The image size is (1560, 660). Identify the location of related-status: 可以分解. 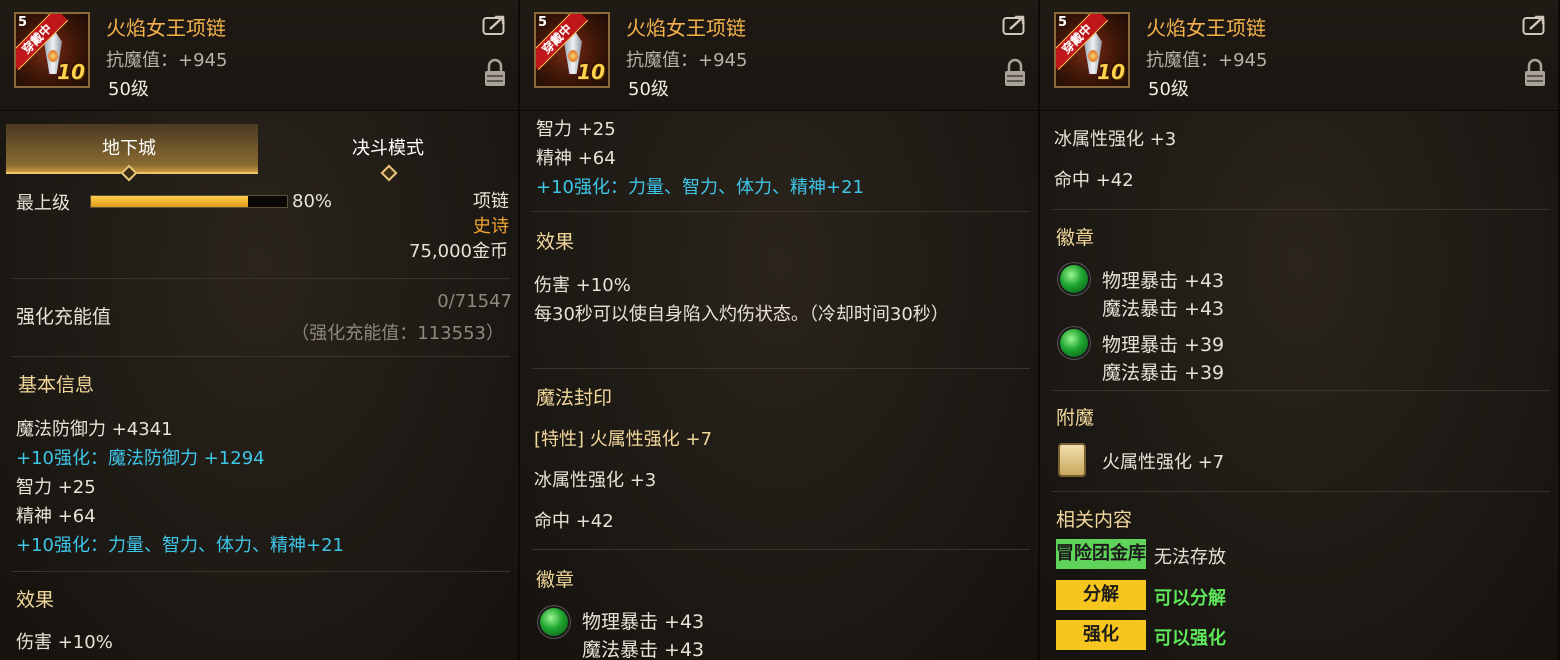
(1190, 598).